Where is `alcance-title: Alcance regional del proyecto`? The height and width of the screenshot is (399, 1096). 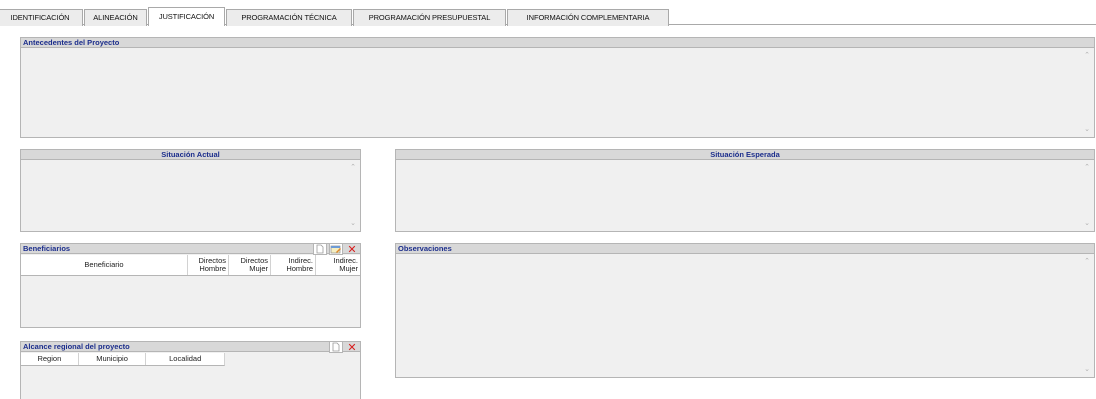
alcance-title: Alcance regional del proyecto is located at coordinates (190, 347).